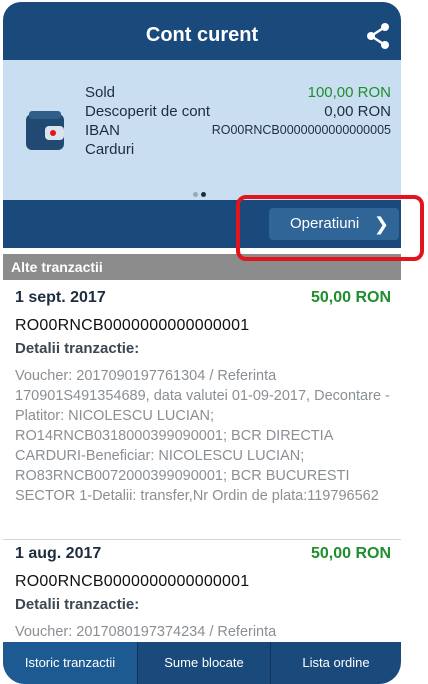 The width and height of the screenshot is (428, 684). Describe the element at coordinates (70, 663) in the screenshot. I see `tab-istoric-tranzactii: Istoric tranzactii` at that location.